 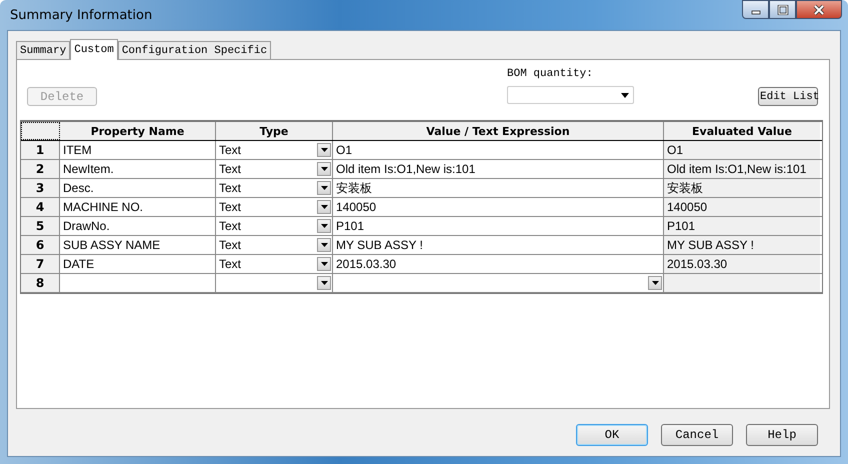 I want to click on row-number: 6, so click(x=40, y=245).